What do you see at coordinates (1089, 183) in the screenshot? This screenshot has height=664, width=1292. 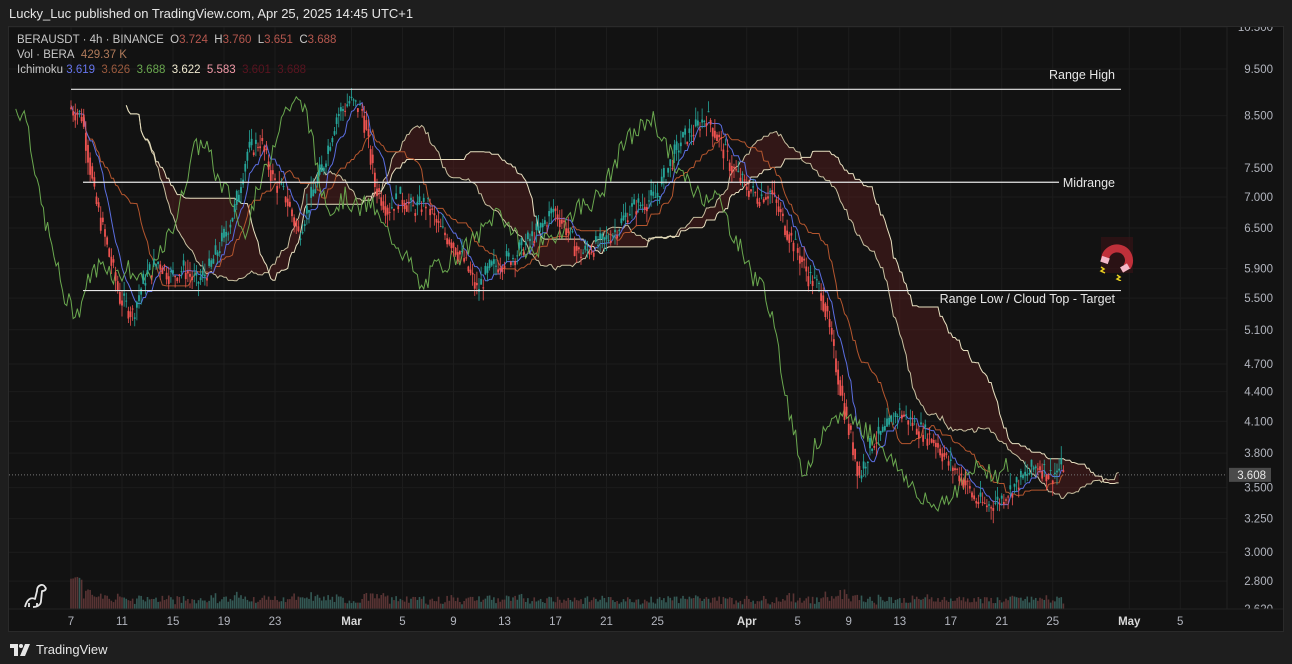 I see `midrange-label: Midrange` at bounding box center [1089, 183].